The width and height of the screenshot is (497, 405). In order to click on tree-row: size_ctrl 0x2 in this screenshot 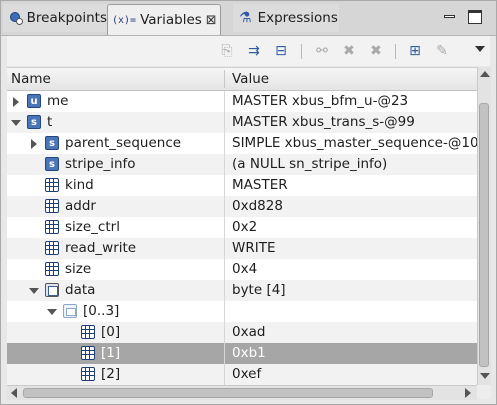, I will do `click(242, 227)`.